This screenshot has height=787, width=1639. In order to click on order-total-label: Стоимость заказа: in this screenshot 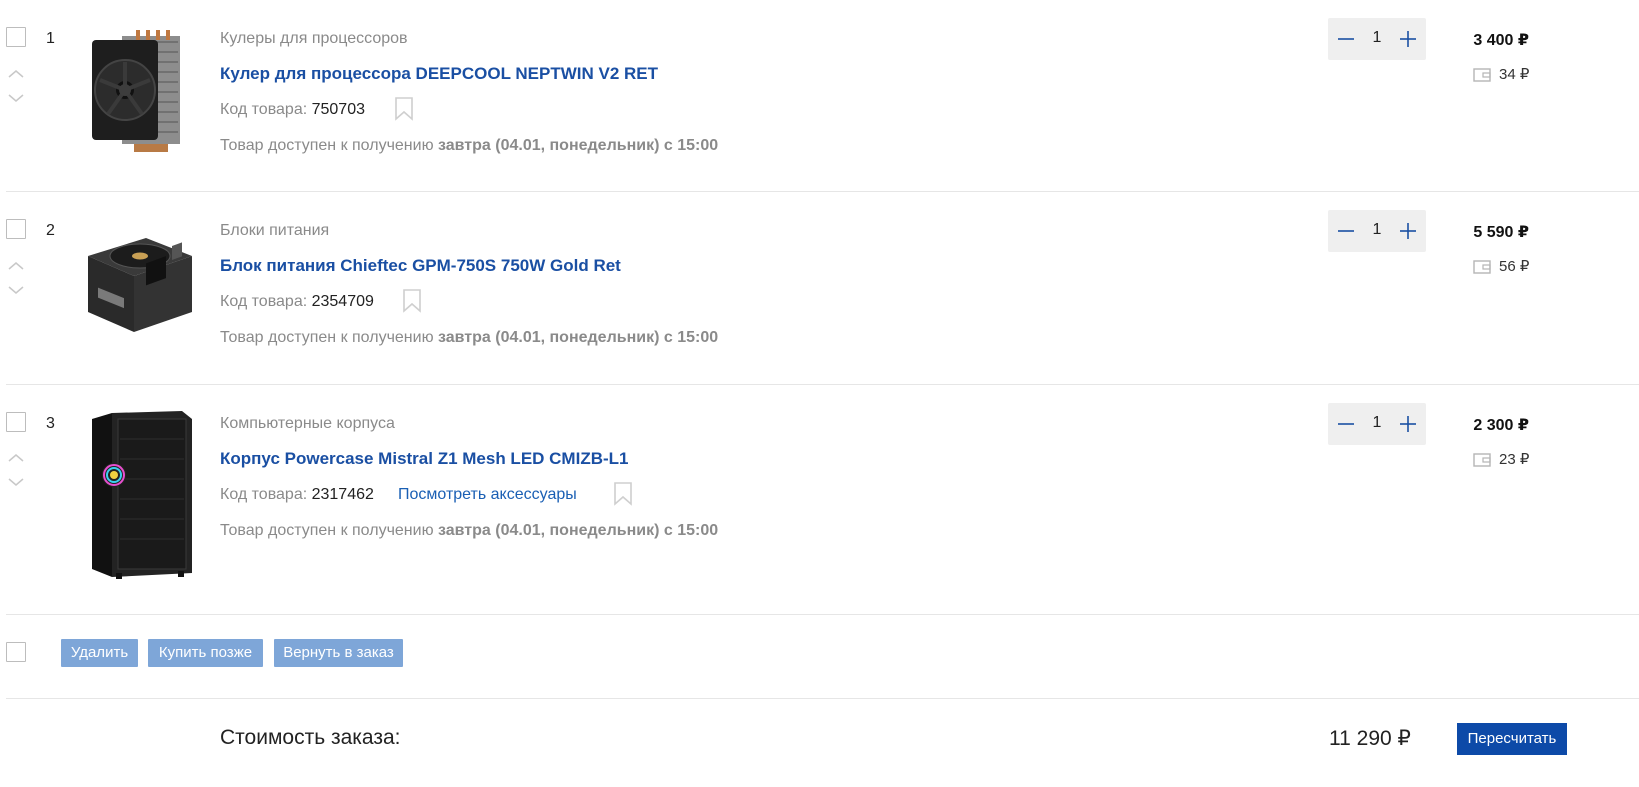, I will do `click(310, 737)`.